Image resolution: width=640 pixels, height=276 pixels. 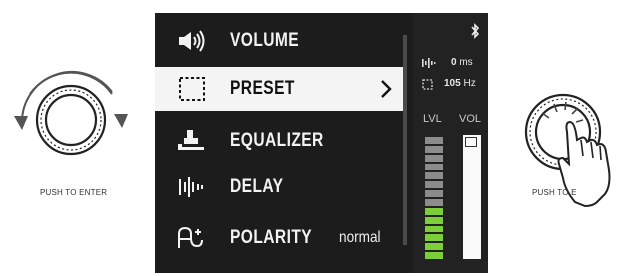 What do you see at coordinates (271, 237) in the screenshot?
I see `menu-item-label: POLARITY` at bounding box center [271, 237].